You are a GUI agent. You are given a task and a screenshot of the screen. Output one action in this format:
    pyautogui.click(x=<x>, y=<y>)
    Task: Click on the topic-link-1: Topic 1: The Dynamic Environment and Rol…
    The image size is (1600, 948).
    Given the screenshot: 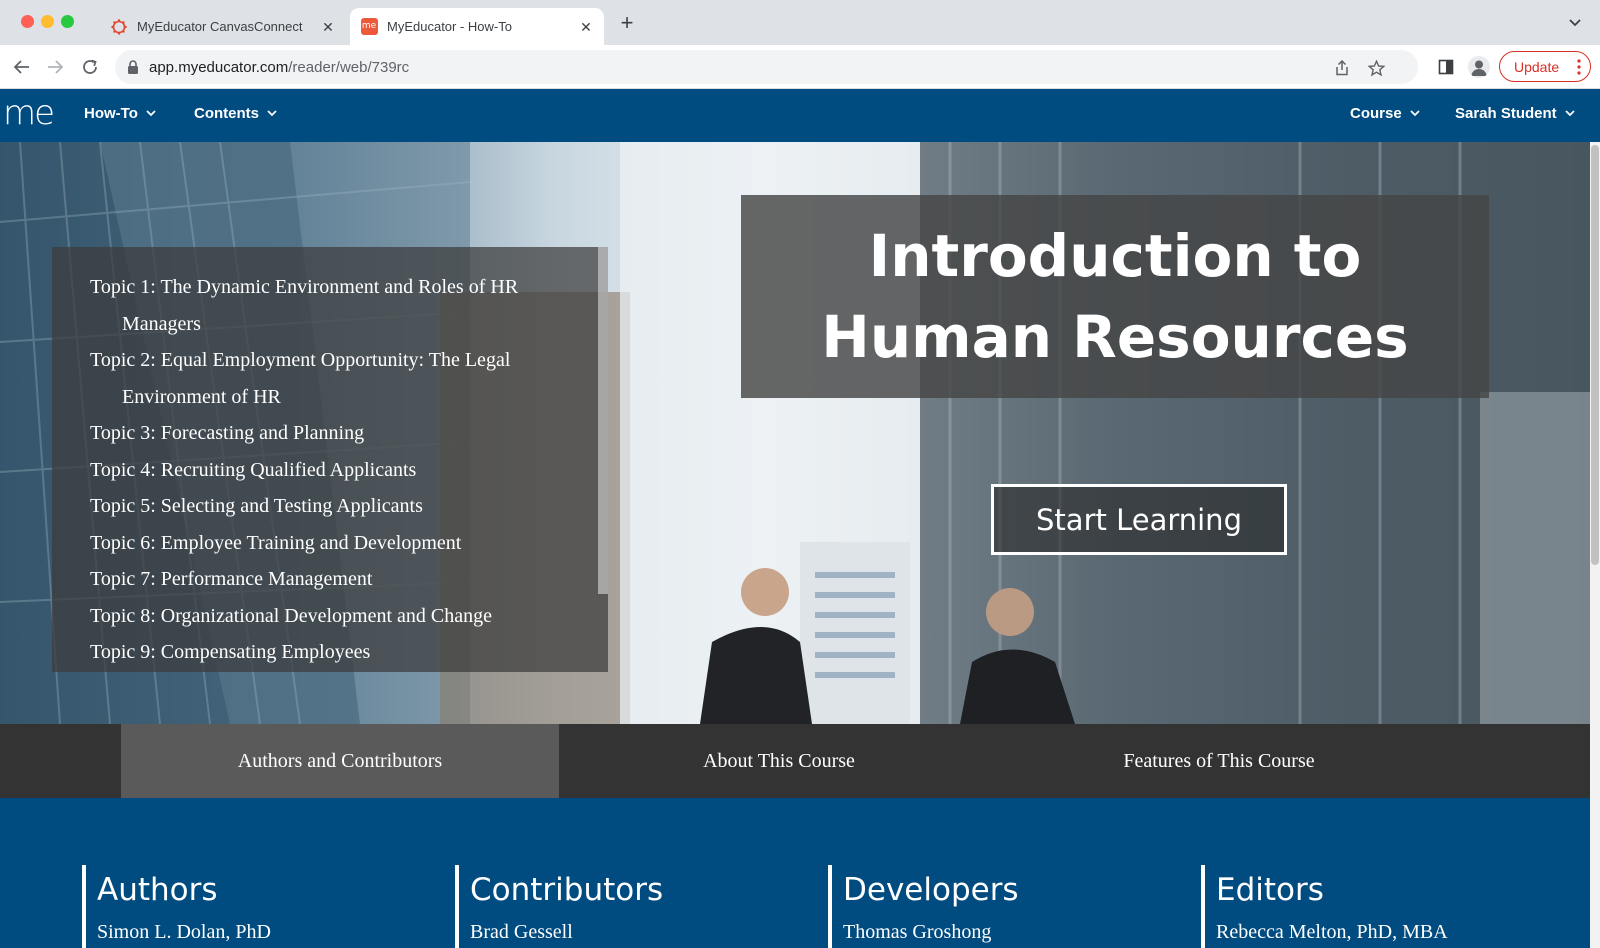 What is the action you would take?
    pyautogui.click(x=325, y=305)
    